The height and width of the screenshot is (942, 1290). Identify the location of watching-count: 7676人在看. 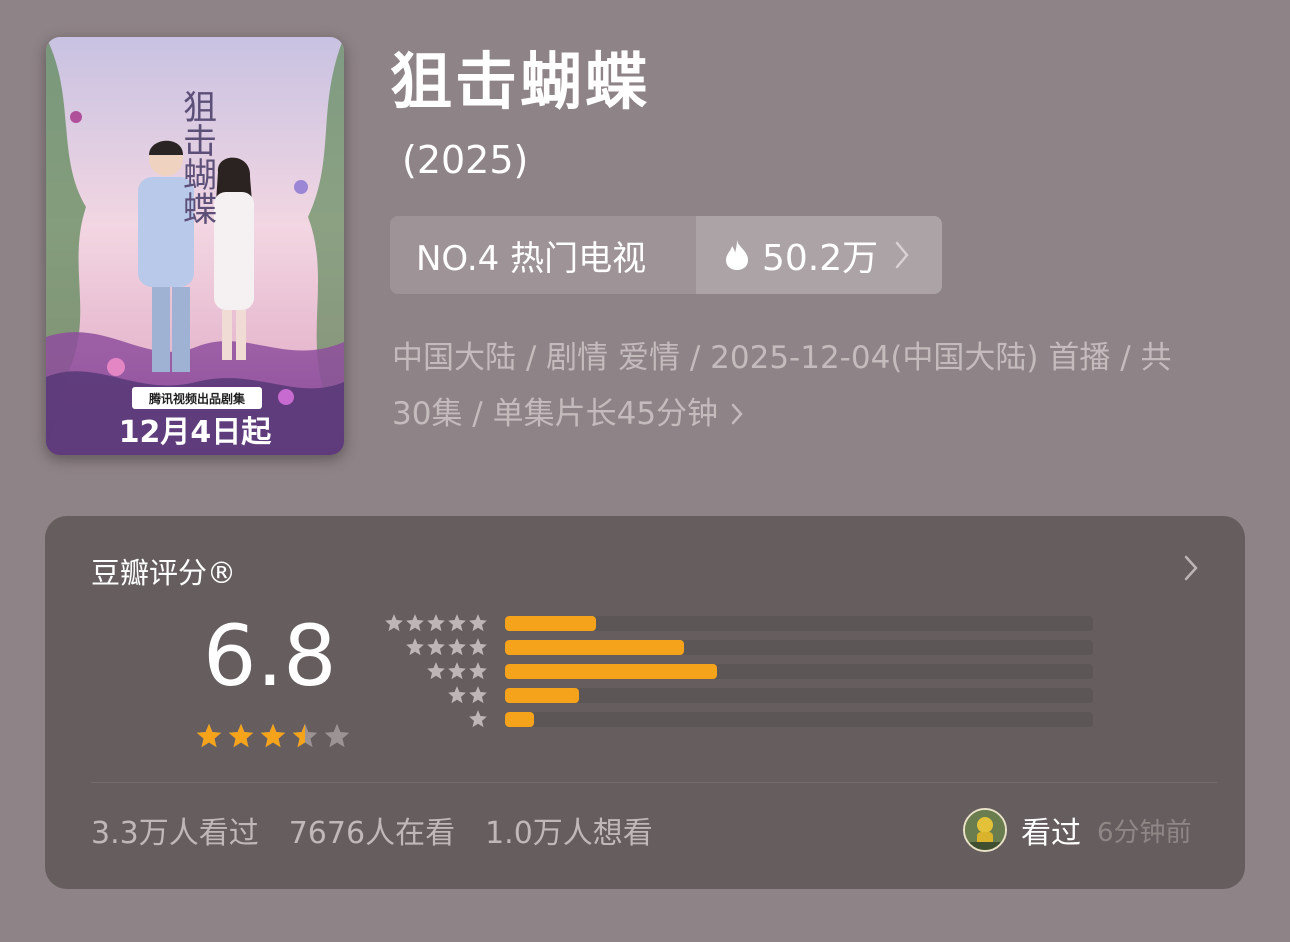
(372, 830).